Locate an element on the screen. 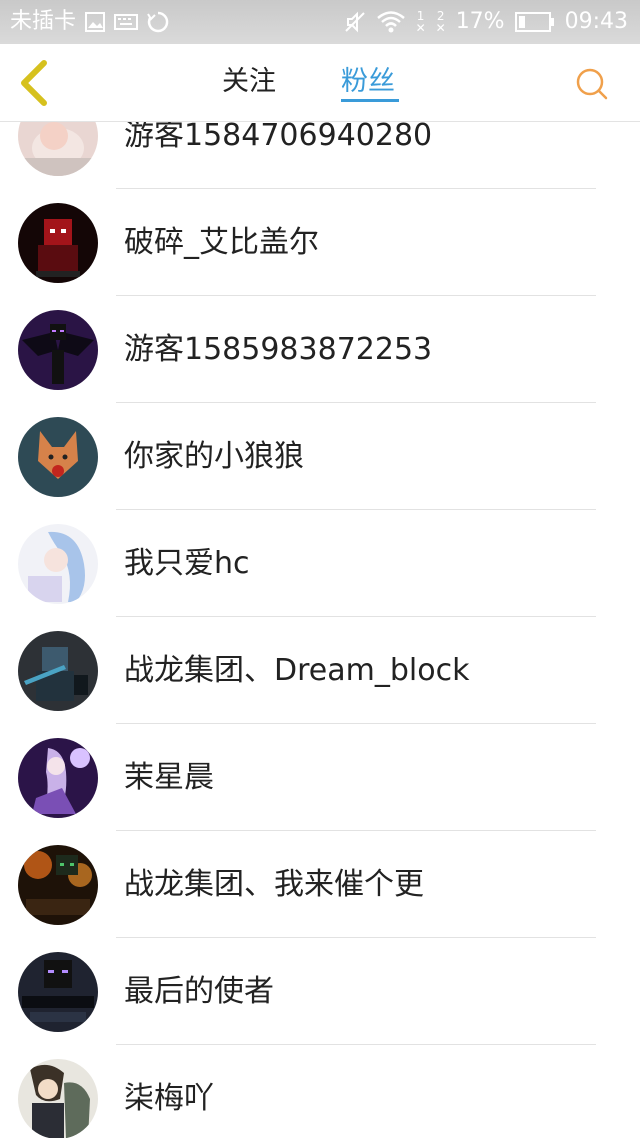 Image resolution: width=640 pixels, height=1138 pixels. sync-icon is located at coordinates (158, 22).